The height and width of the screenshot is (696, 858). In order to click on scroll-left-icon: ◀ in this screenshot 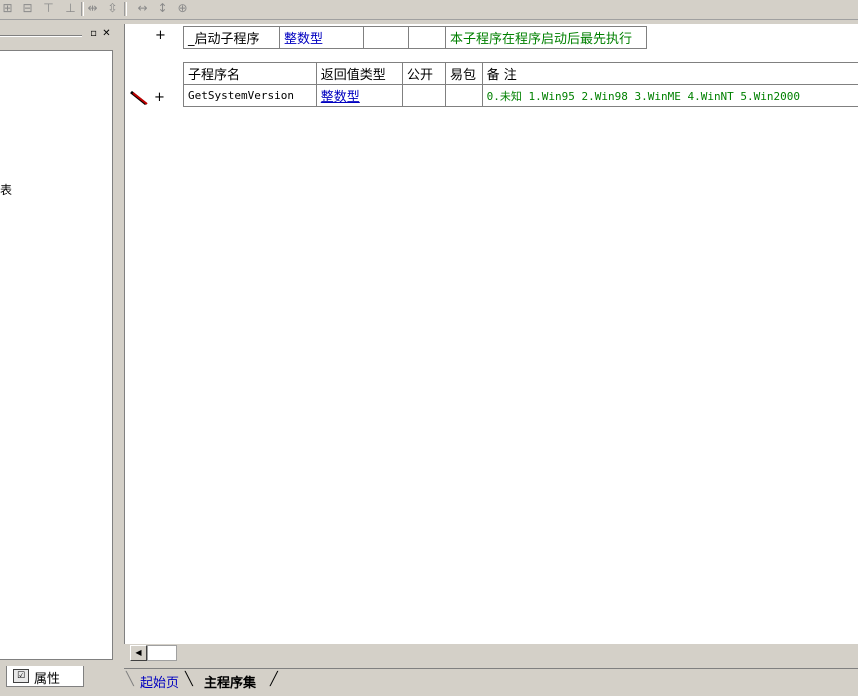, I will do `click(138, 653)`.